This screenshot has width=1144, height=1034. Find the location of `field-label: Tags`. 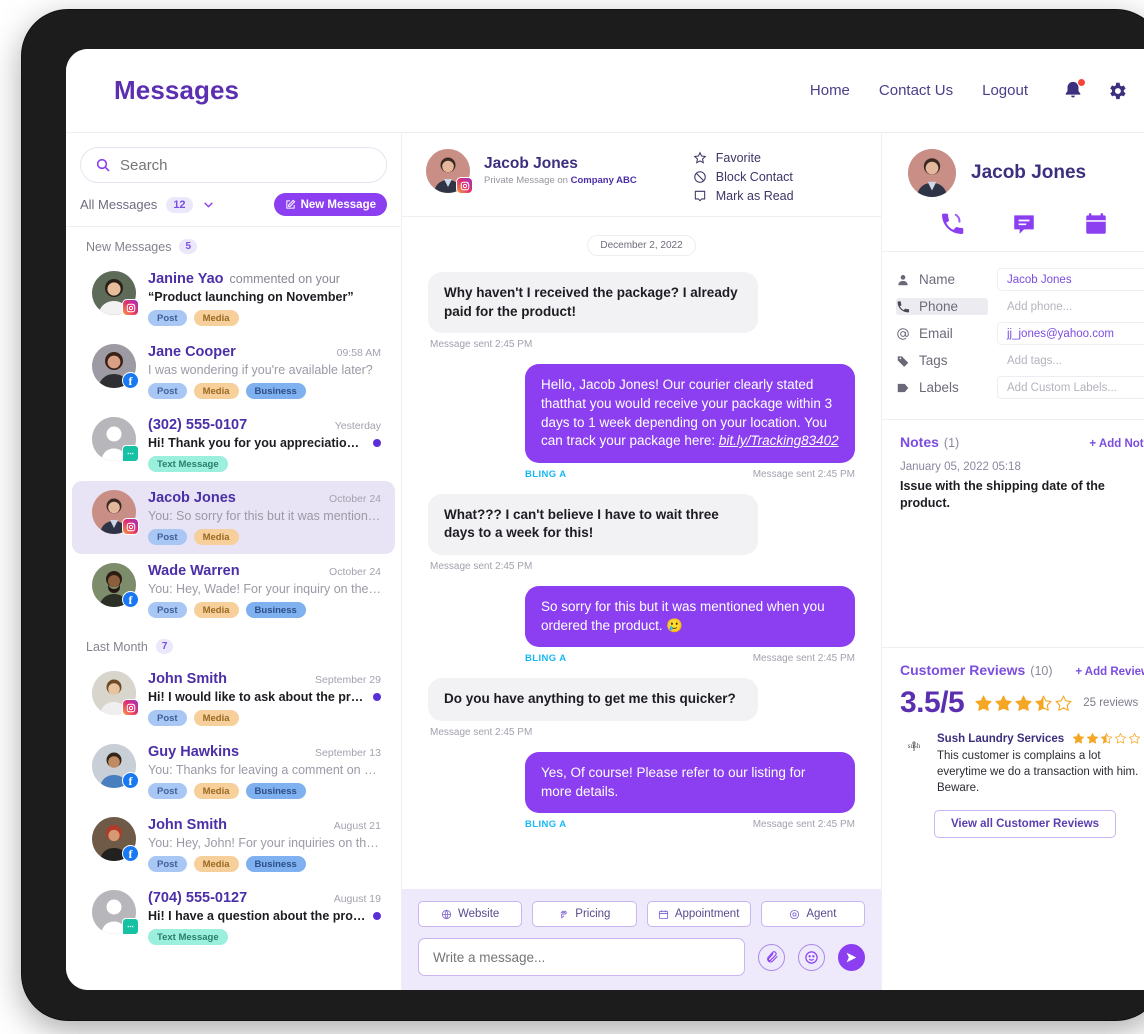

field-label: Tags is located at coordinates (942, 360).